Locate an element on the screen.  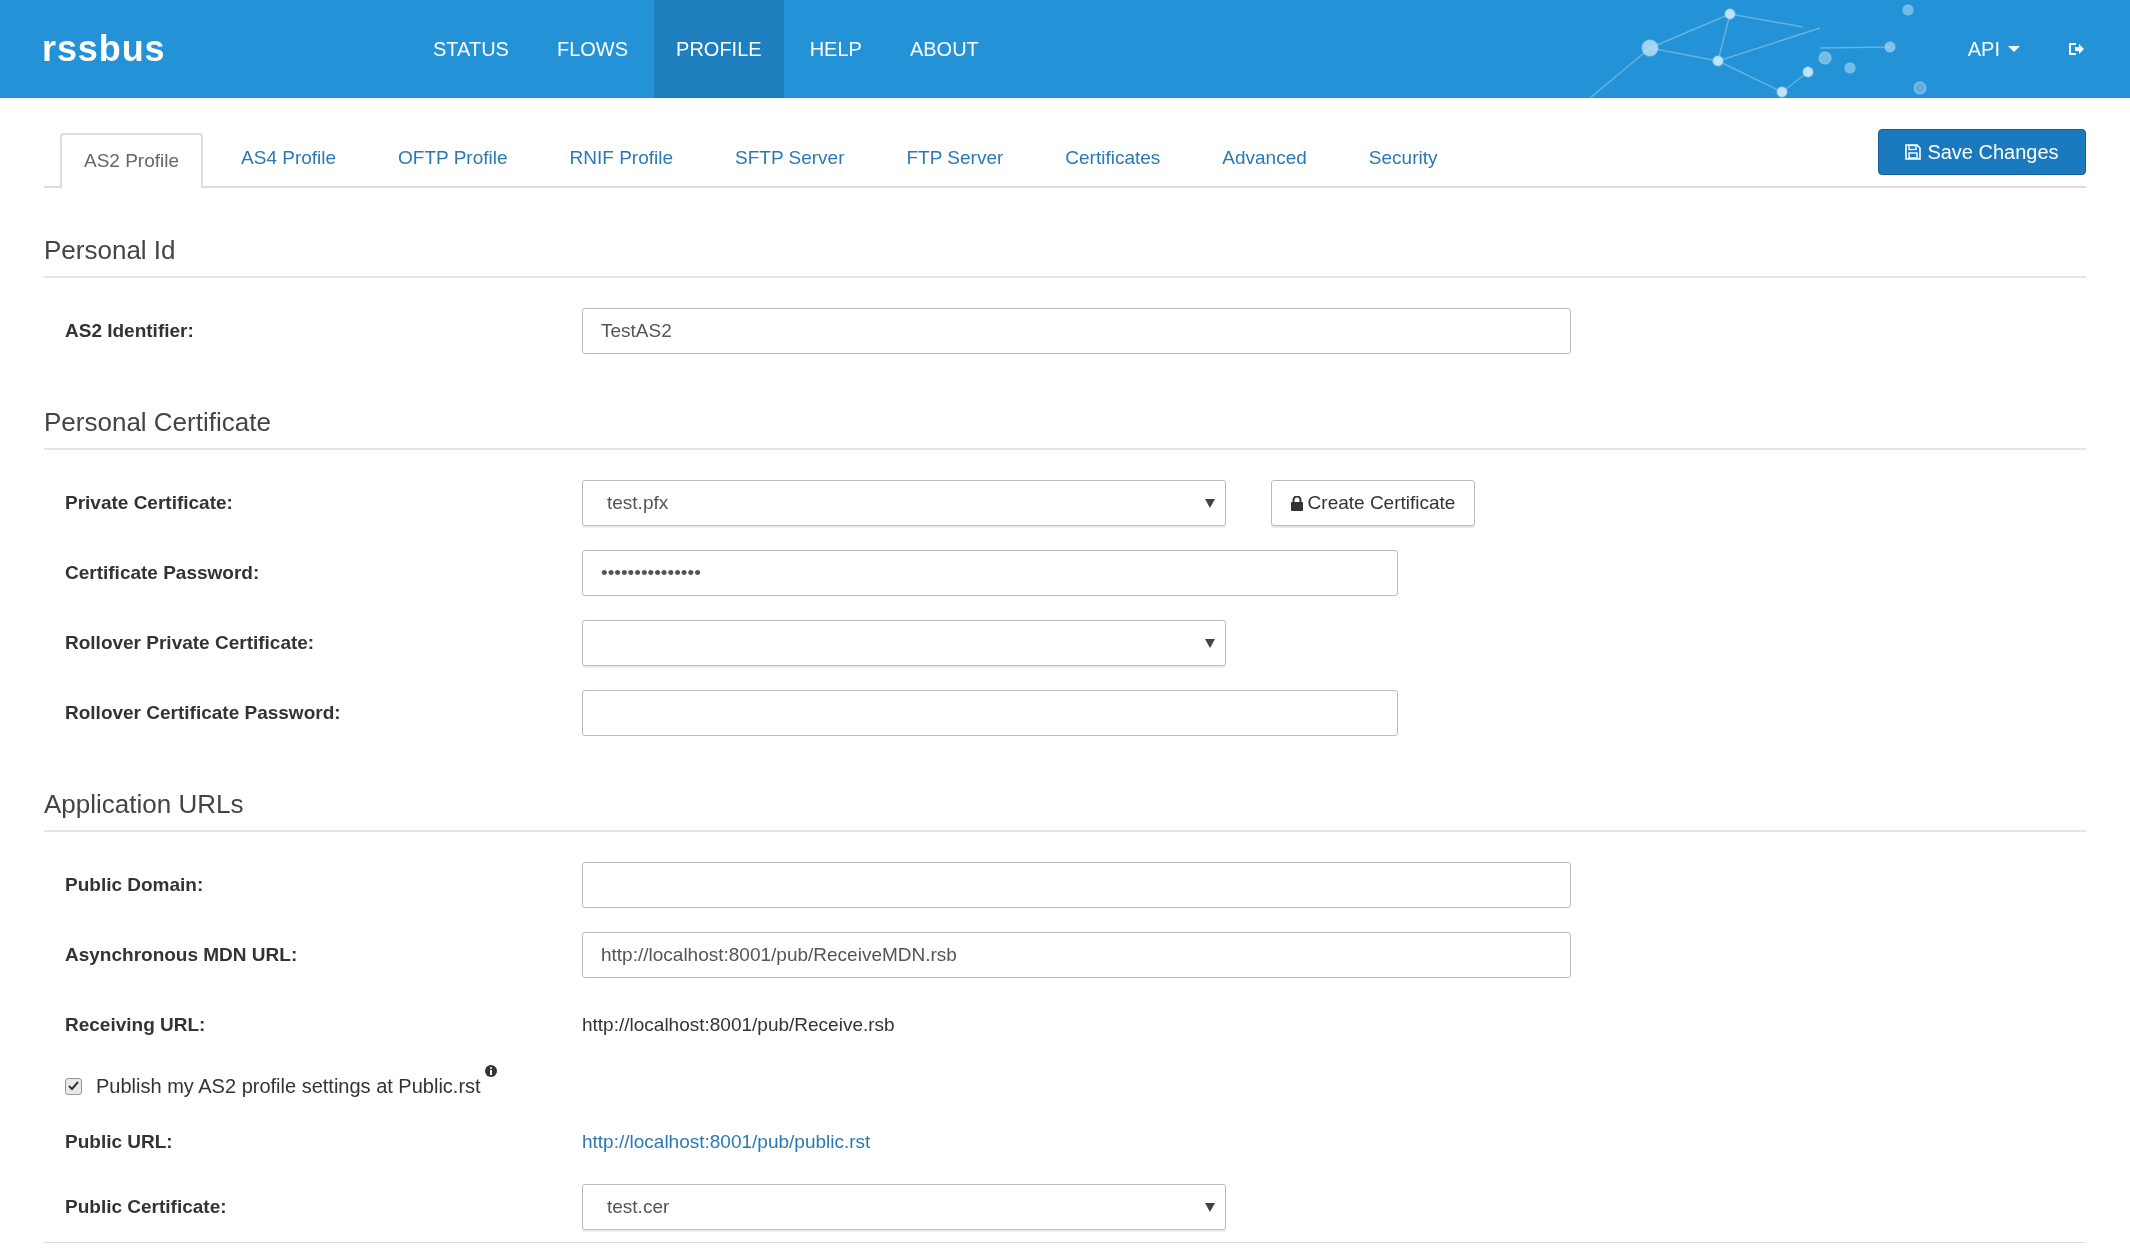
section-heading: Application URLs is located at coordinates (144, 804).